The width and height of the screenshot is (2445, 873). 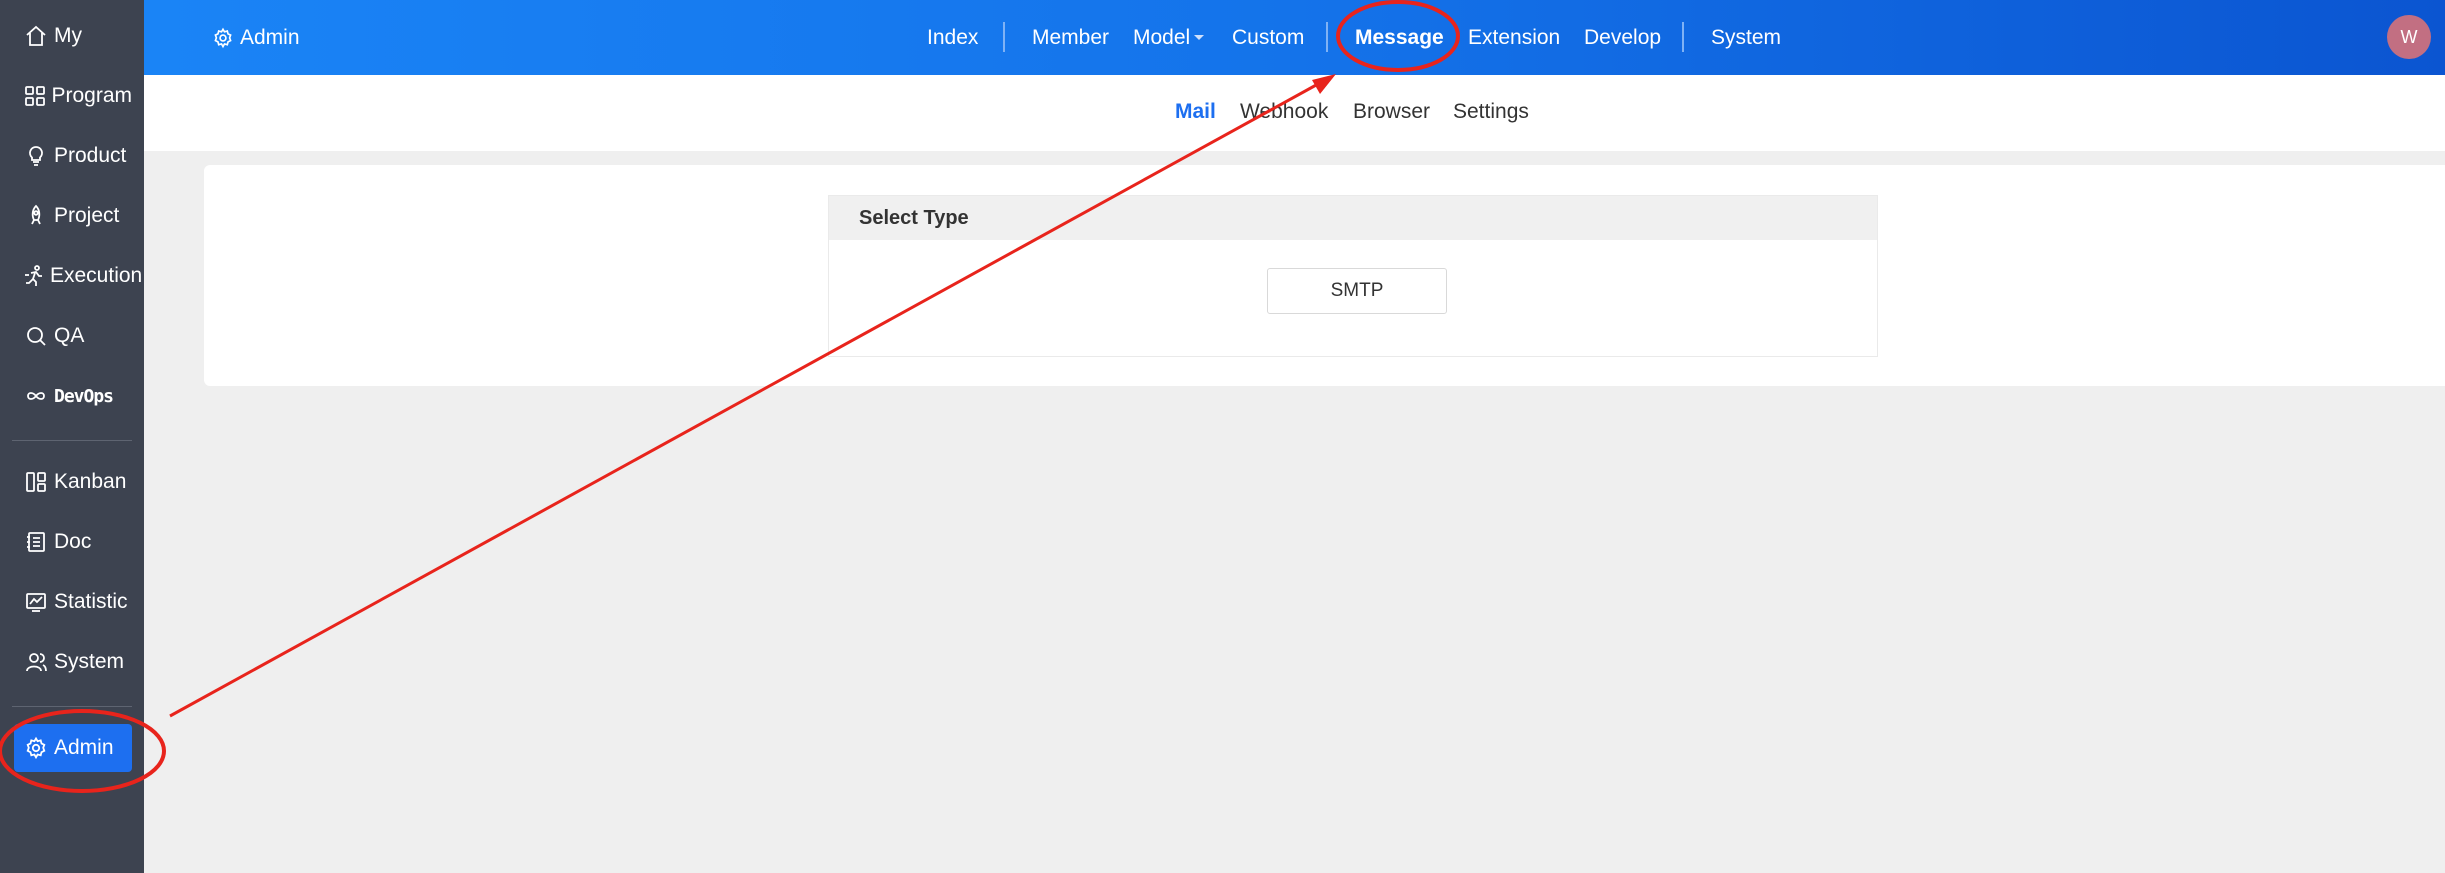 I want to click on sidebar-item-label: Kanban, so click(x=90, y=481).